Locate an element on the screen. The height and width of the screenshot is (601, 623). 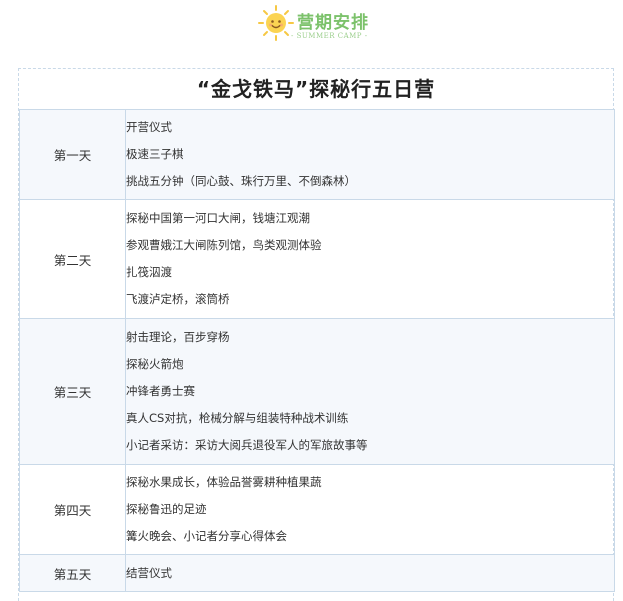
activity-item: 篝火晚会、小记者分享心得体会 is located at coordinates (206, 536).